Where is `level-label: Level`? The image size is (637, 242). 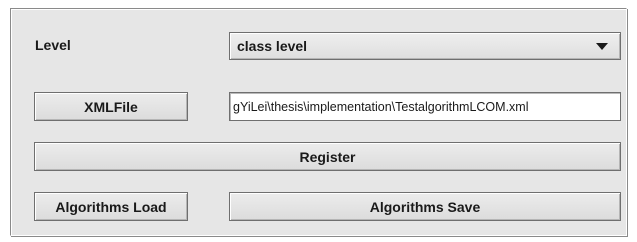 level-label: Level is located at coordinates (53, 45).